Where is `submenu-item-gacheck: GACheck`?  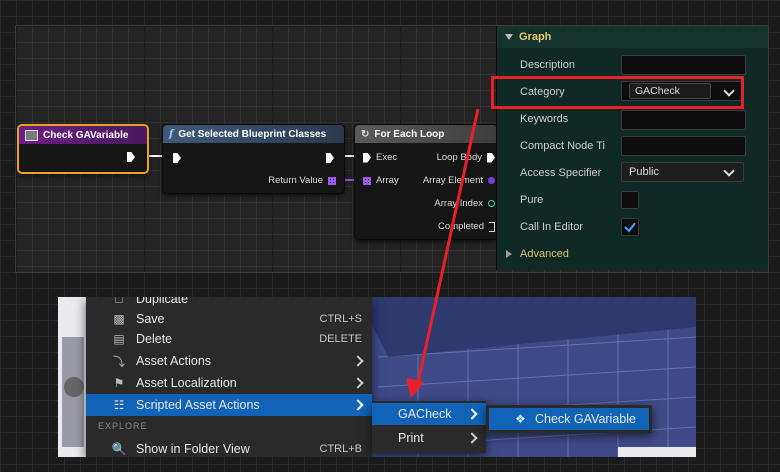
submenu-item-gacheck: GACheck is located at coordinates (429, 414).